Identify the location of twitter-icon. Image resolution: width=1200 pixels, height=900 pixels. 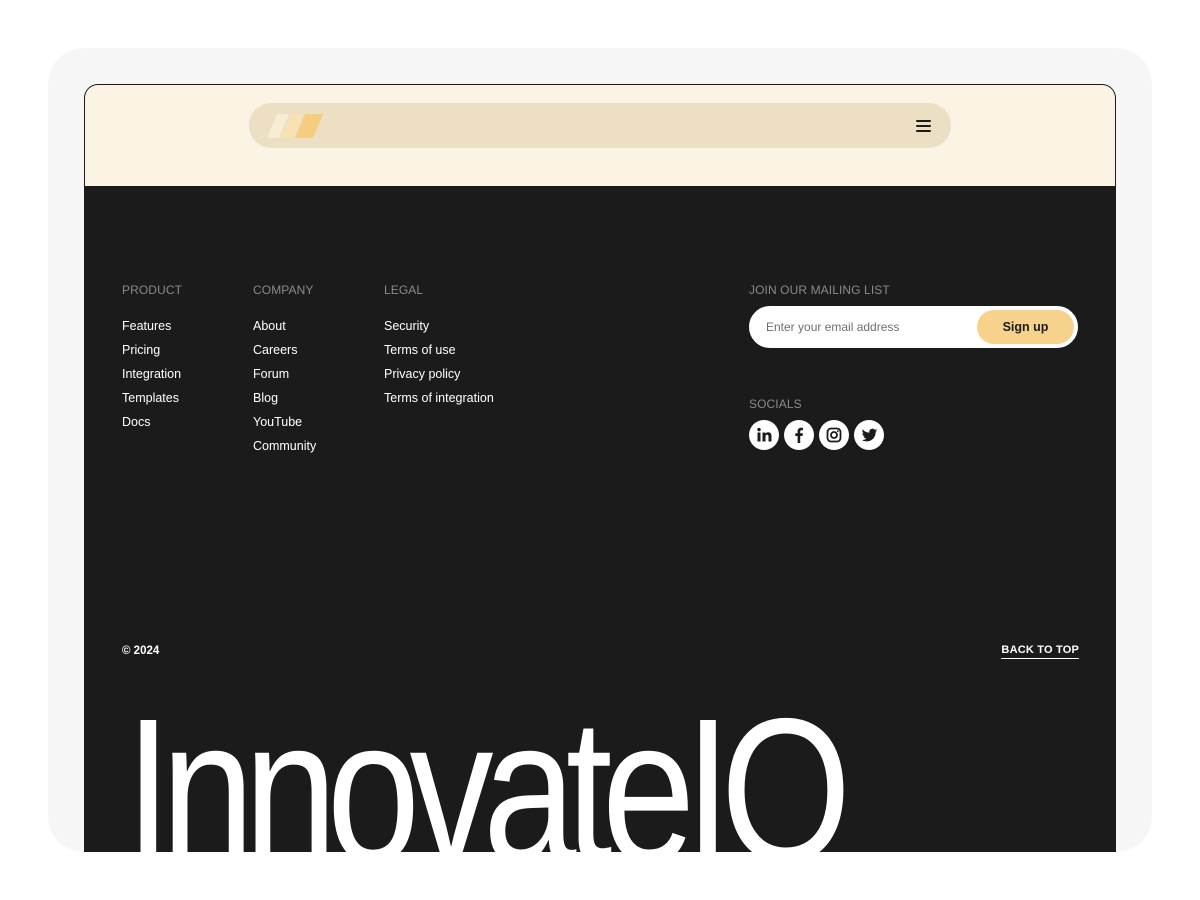
(869, 435).